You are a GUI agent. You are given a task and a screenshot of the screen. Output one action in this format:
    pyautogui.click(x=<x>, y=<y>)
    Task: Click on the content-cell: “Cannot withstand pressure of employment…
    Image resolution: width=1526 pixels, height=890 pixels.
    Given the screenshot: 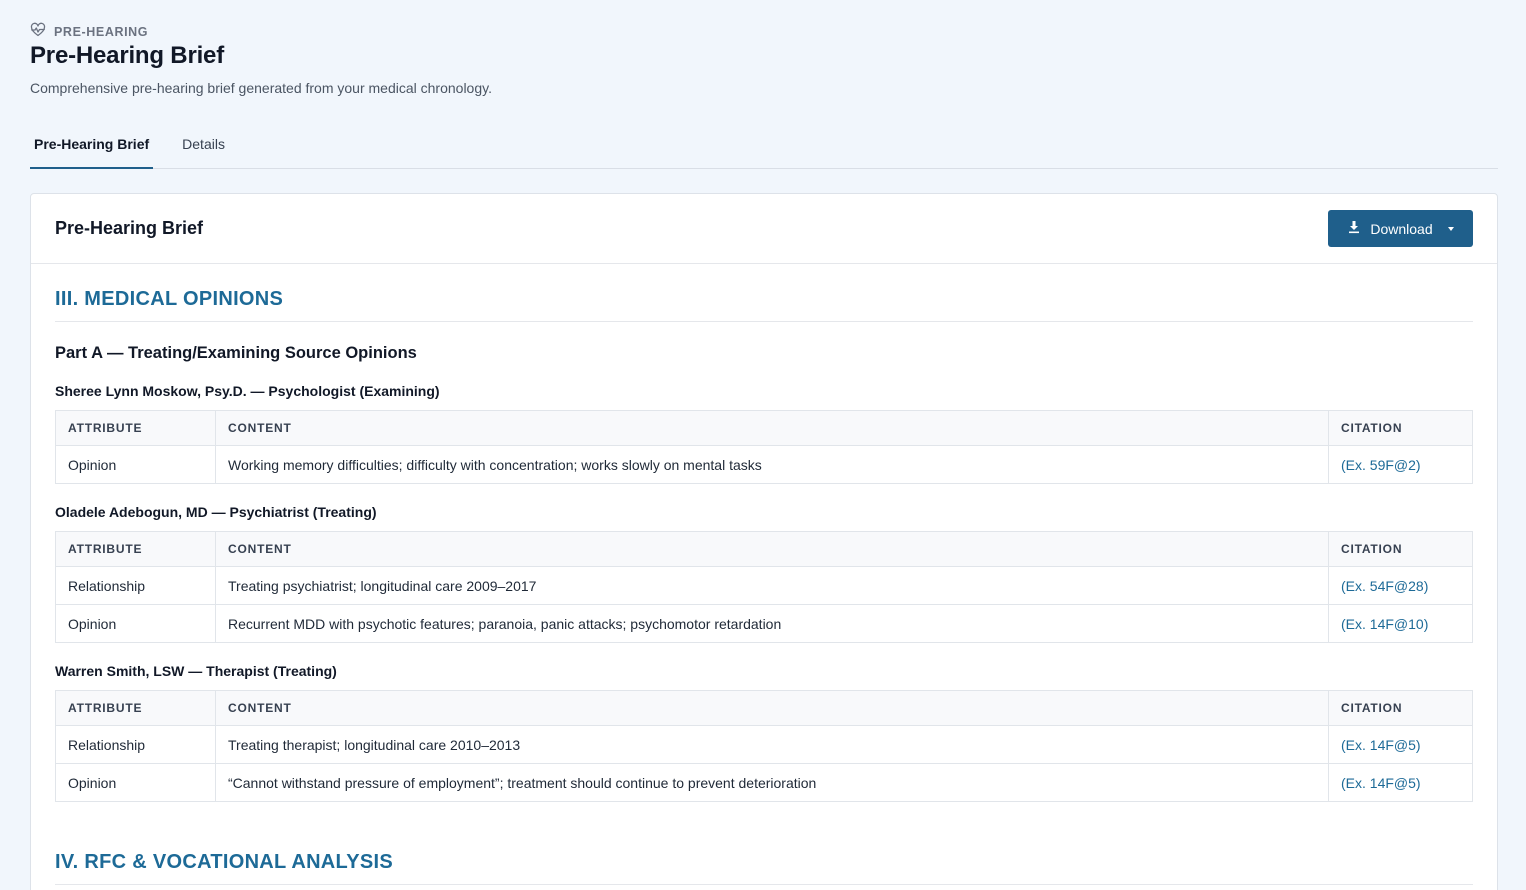 What is the action you would take?
    pyautogui.click(x=772, y=782)
    